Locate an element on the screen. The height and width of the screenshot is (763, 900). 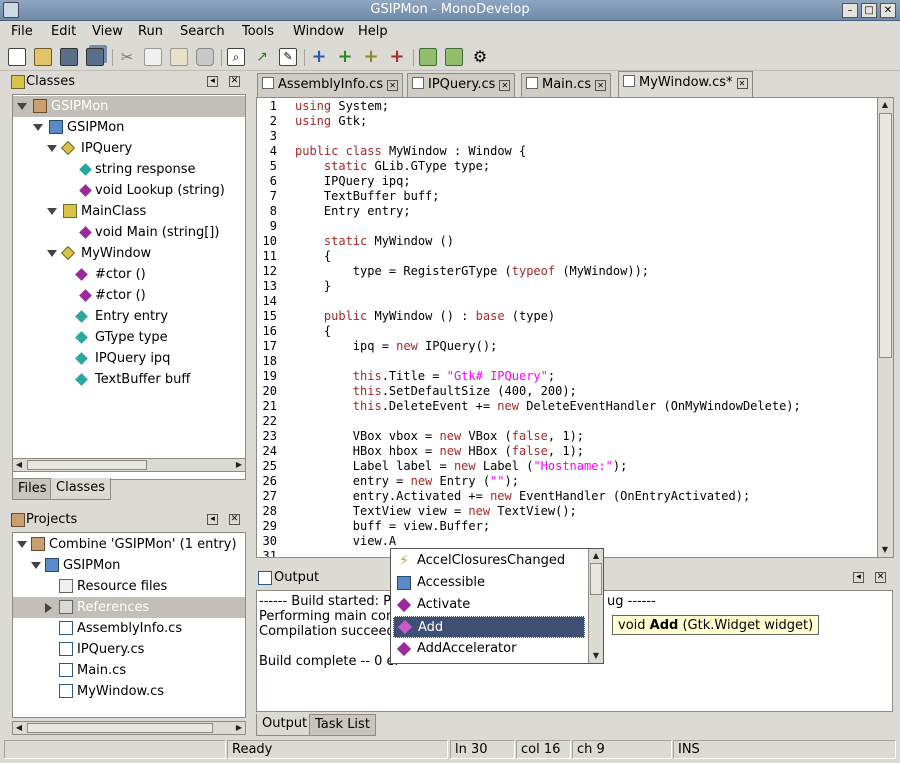
menu-window: Window is located at coordinates (318, 31).